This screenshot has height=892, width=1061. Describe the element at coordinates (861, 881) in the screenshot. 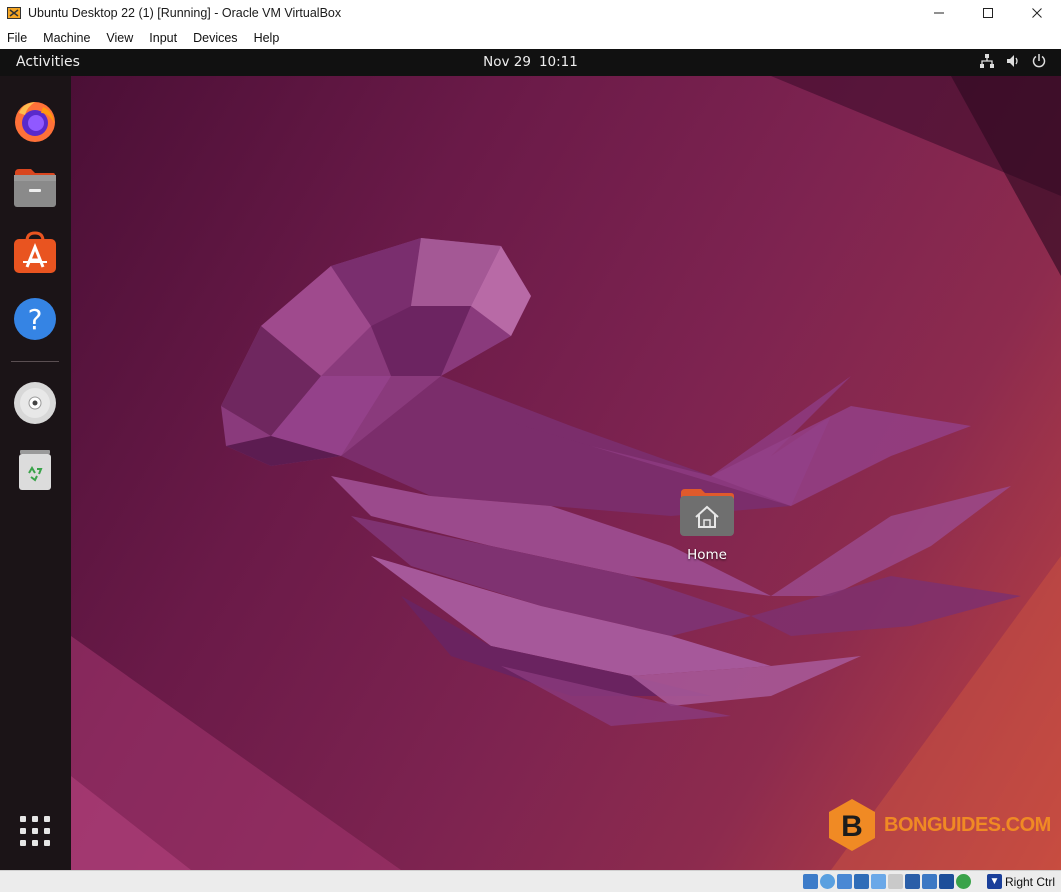

I see `network-adapter-icon` at that location.